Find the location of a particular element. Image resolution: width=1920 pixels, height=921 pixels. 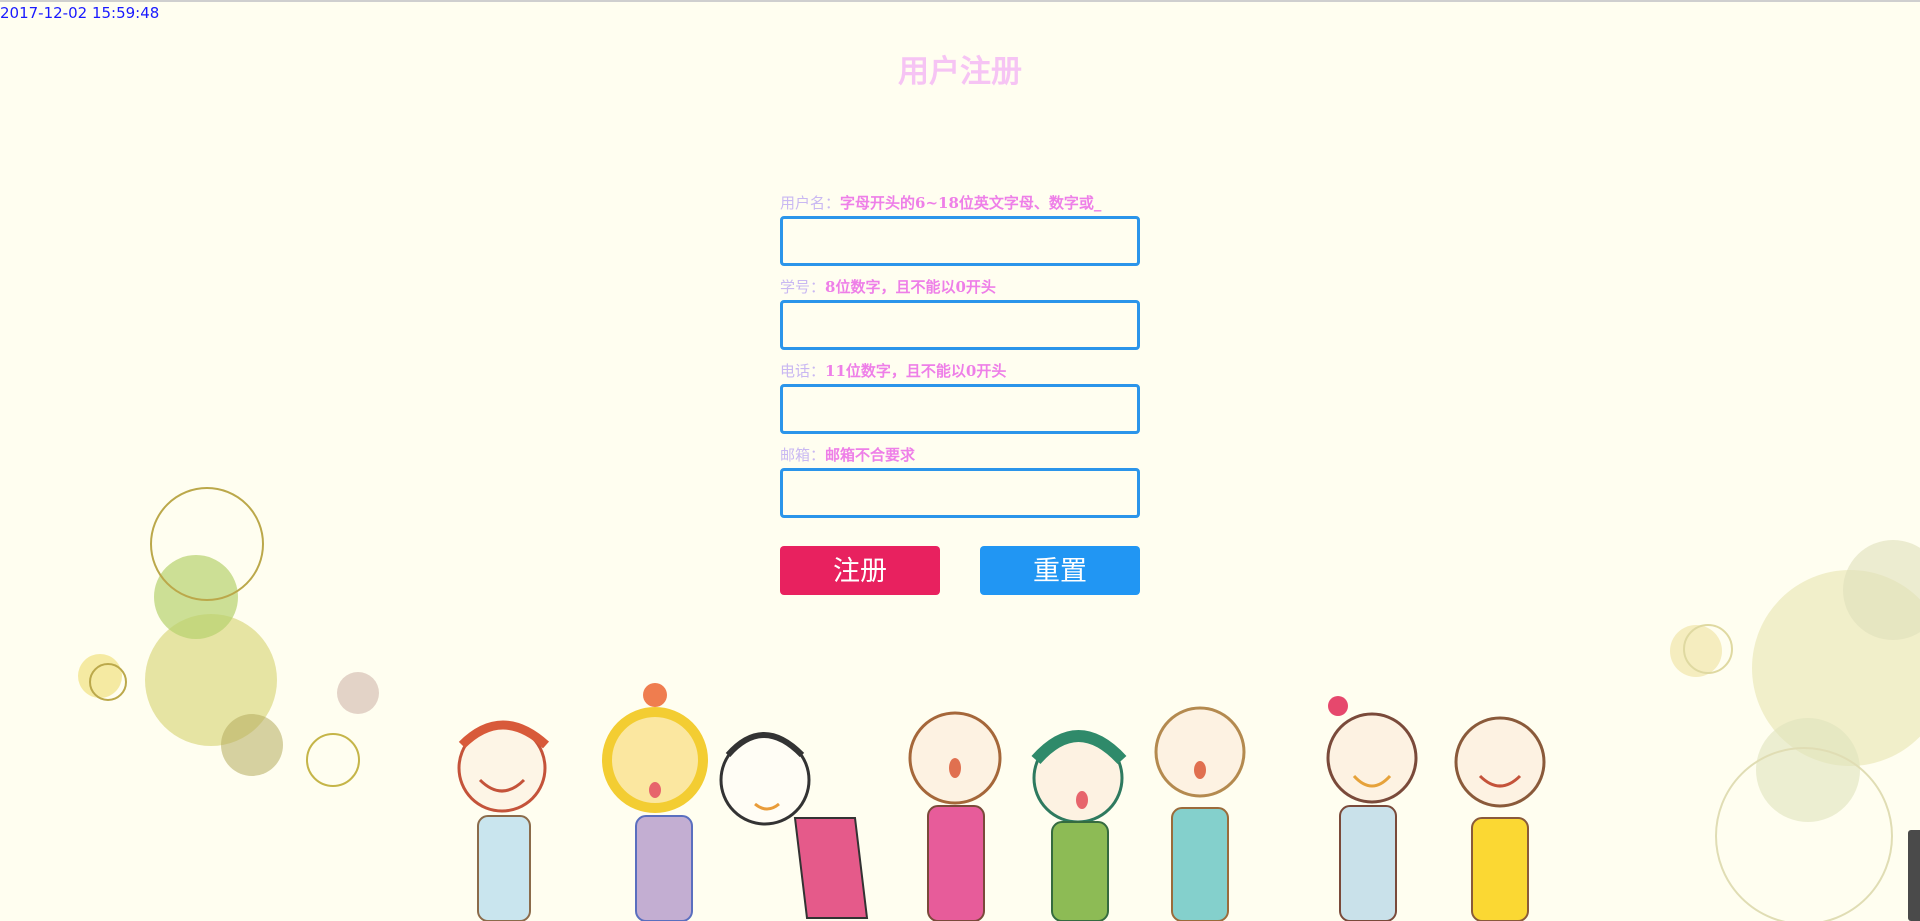

phone-label: 电话：11位数字，且不能以0开头 is located at coordinates (960, 371).